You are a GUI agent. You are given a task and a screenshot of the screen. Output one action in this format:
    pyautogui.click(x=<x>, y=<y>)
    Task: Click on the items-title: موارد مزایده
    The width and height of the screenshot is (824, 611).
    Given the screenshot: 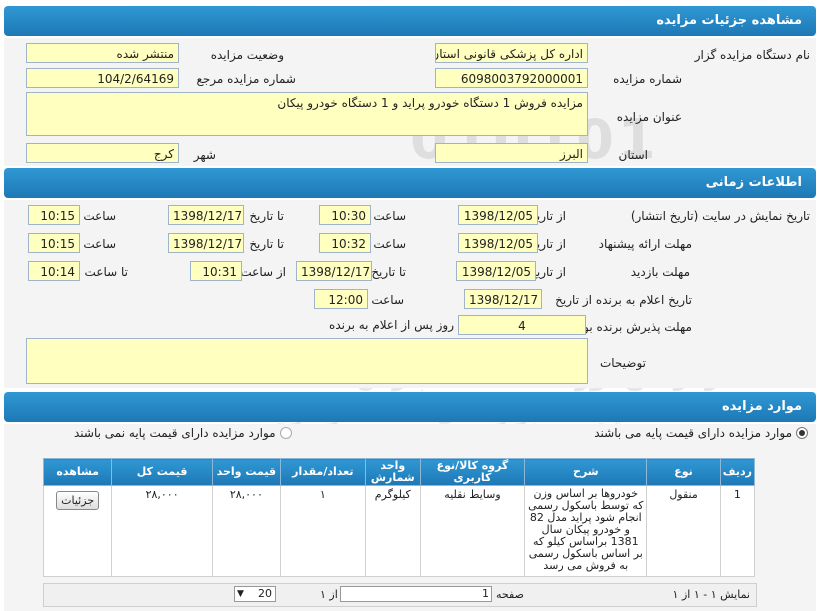 What is the action you would take?
    pyautogui.click(x=762, y=406)
    